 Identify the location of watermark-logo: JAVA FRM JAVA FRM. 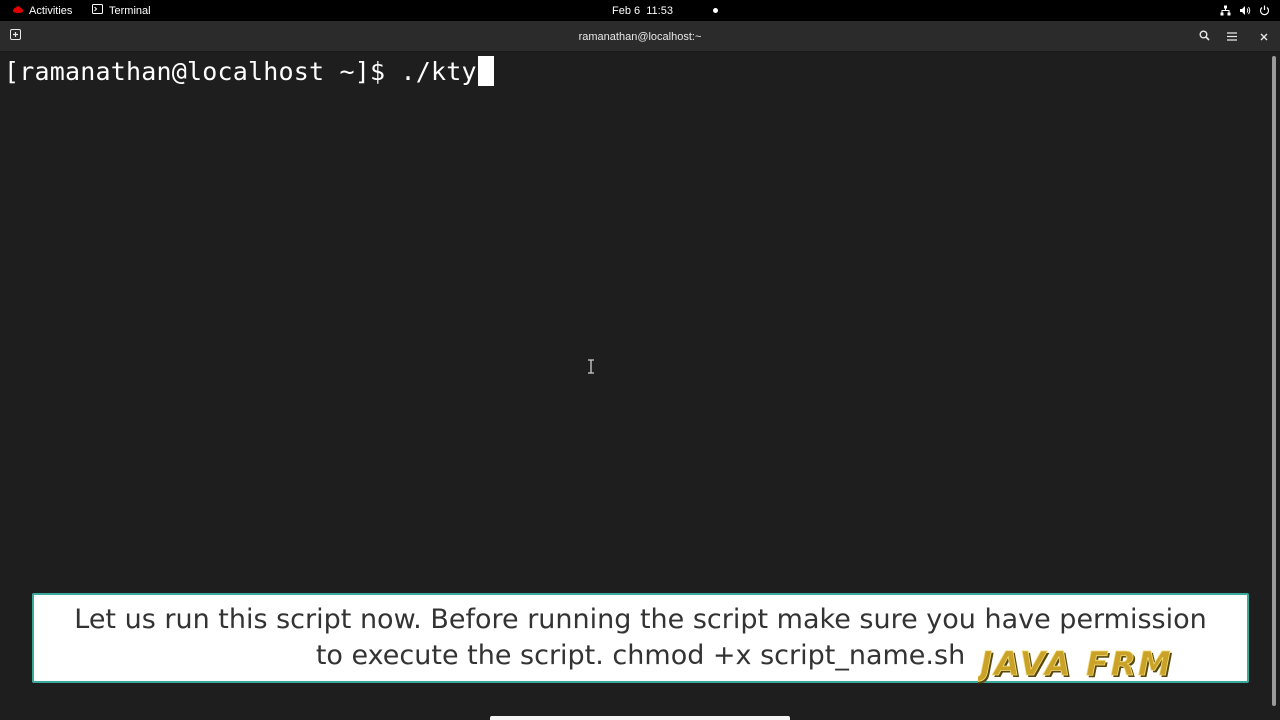
(1099, 665).